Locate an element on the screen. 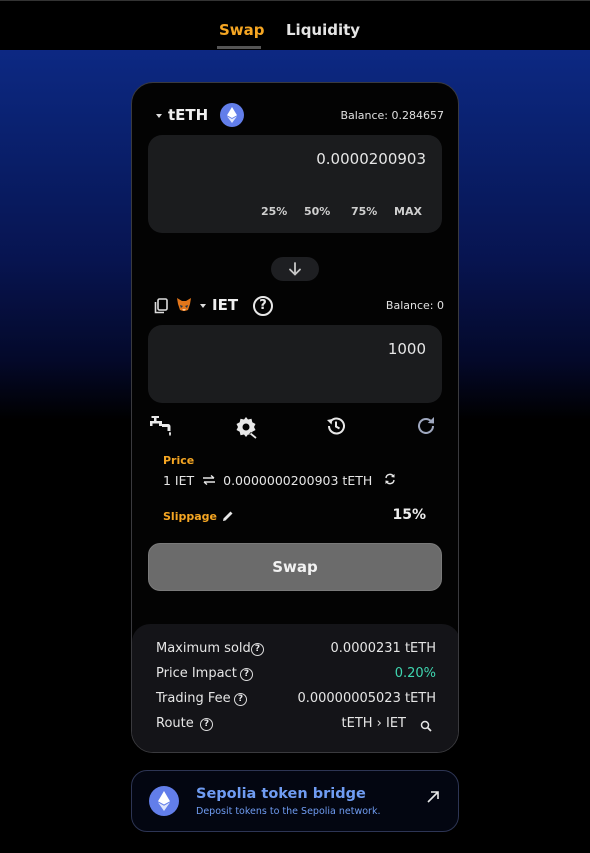 The height and width of the screenshot is (853, 590). percent-50-button: 50% is located at coordinates (317, 211).